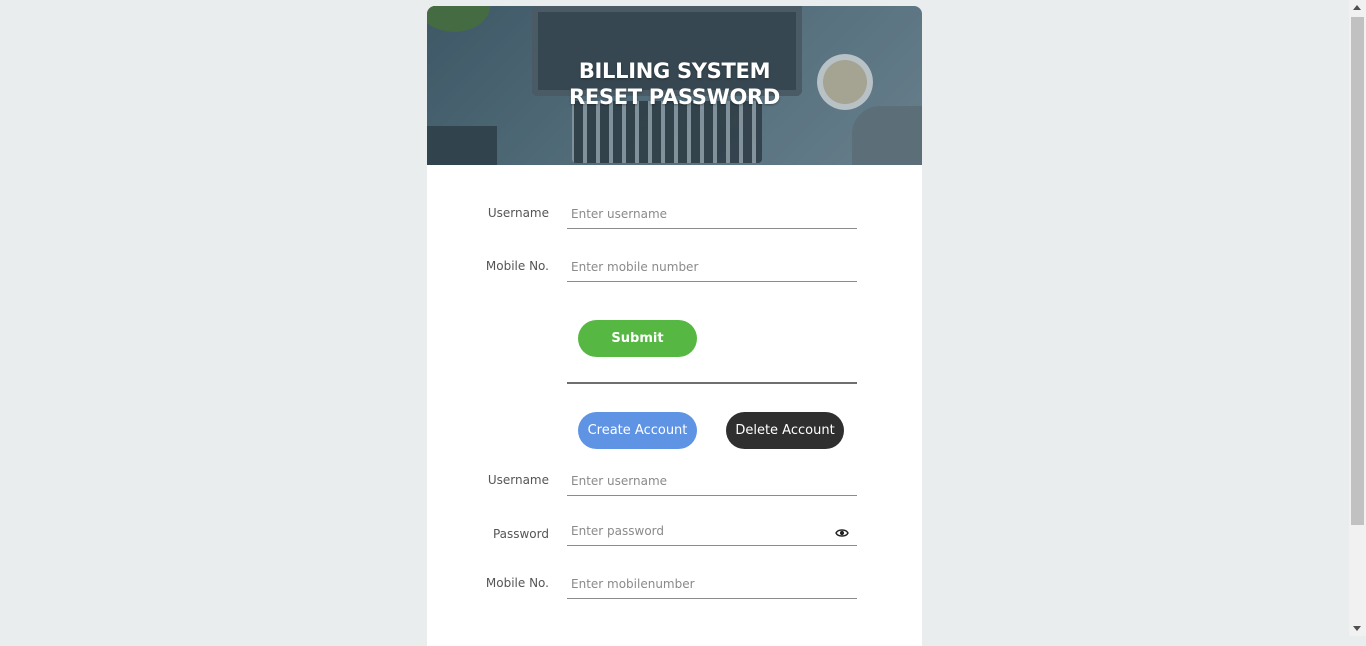 The width and height of the screenshot is (1366, 646). What do you see at coordinates (712, 267) in the screenshot?
I see `reset-mobile-input` at bounding box center [712, 267].